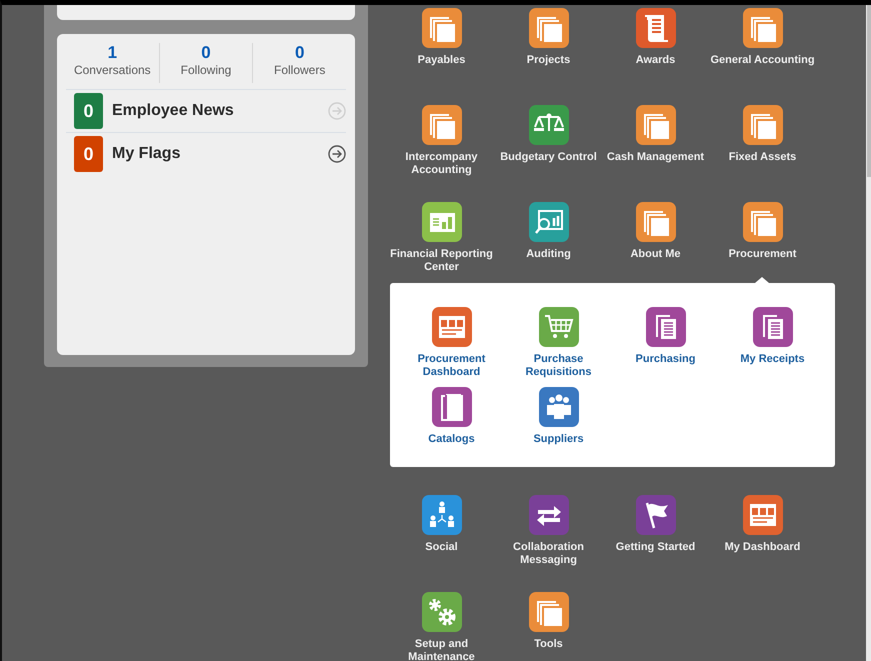 Image resolution: width=871 pixels, height=661 pixels. Describe the element at coordinates (442, 515) in the screenshot. I see `org-chart-icon` at that location.